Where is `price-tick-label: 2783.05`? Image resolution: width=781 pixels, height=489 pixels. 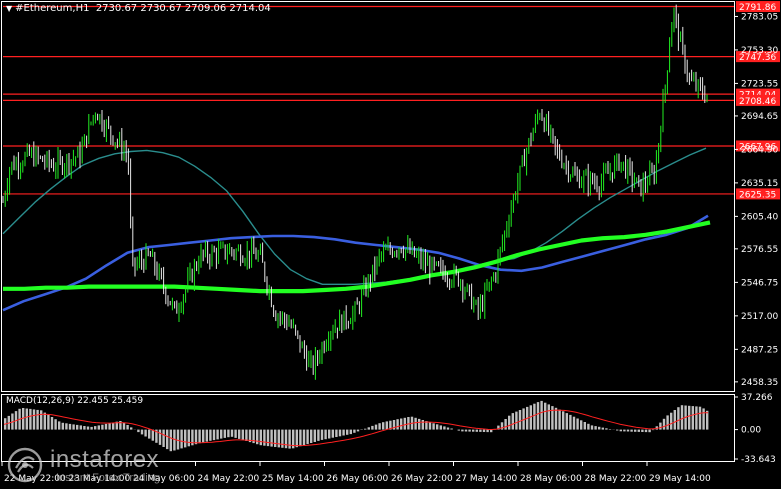 price-tick-label: 2783.05 is located at coordinates (759, 17).